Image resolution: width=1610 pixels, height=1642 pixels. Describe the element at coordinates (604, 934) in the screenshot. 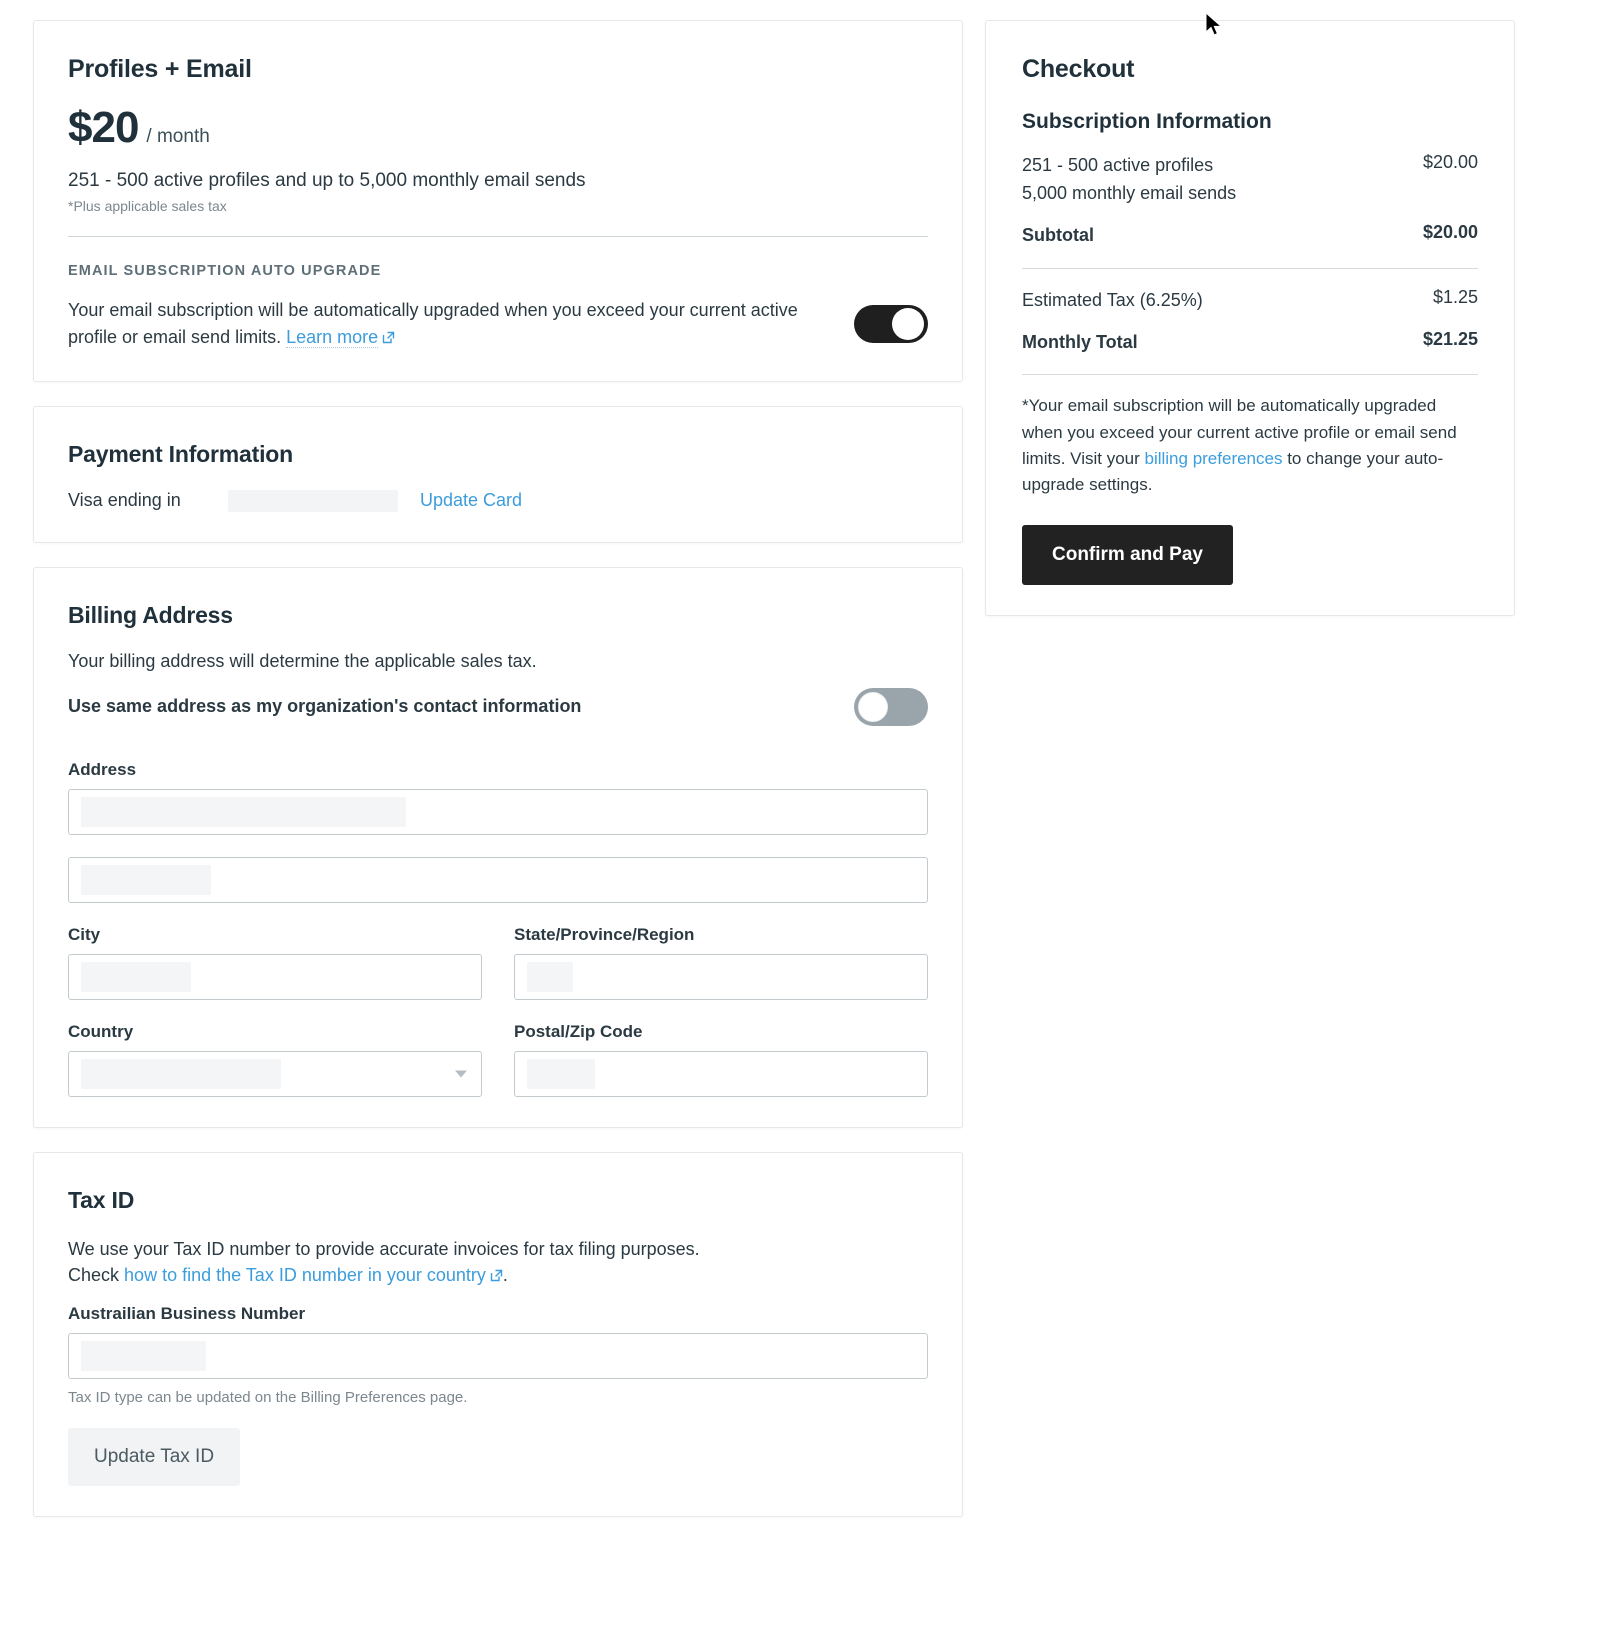

I see `state-label: State/Province/Region` at that location.